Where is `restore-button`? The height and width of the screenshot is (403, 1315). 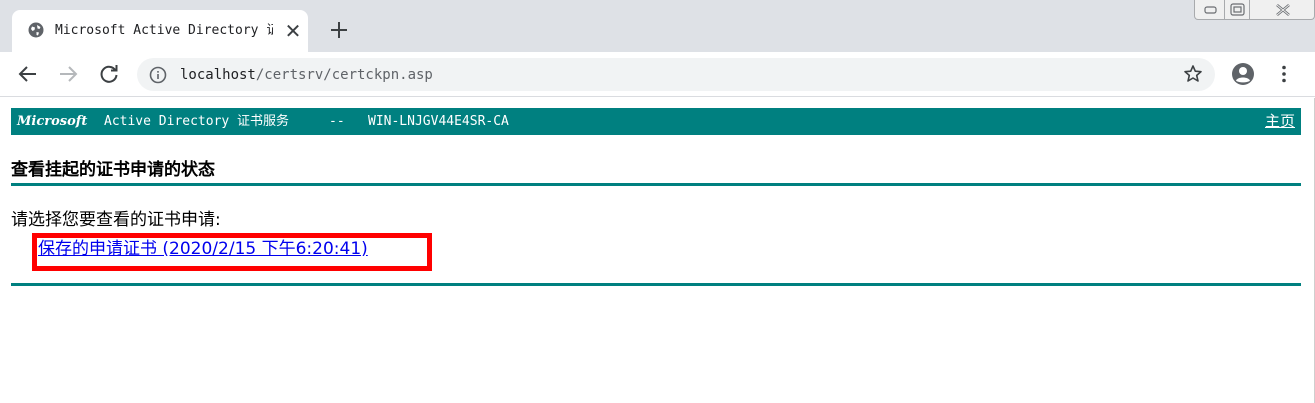 restore-button is located at coordinates (1237, 10).